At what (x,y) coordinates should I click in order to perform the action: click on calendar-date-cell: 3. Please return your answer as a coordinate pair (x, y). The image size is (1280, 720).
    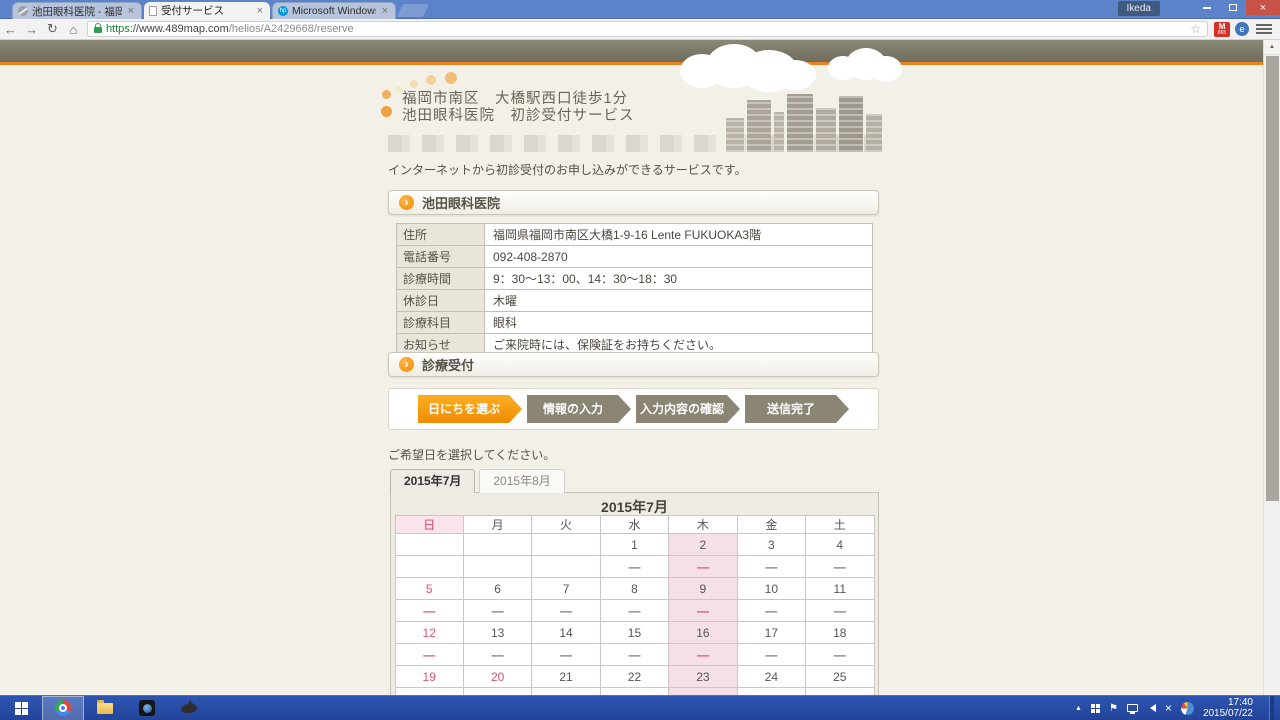
    Looking at the image, I should click on (771, 544).